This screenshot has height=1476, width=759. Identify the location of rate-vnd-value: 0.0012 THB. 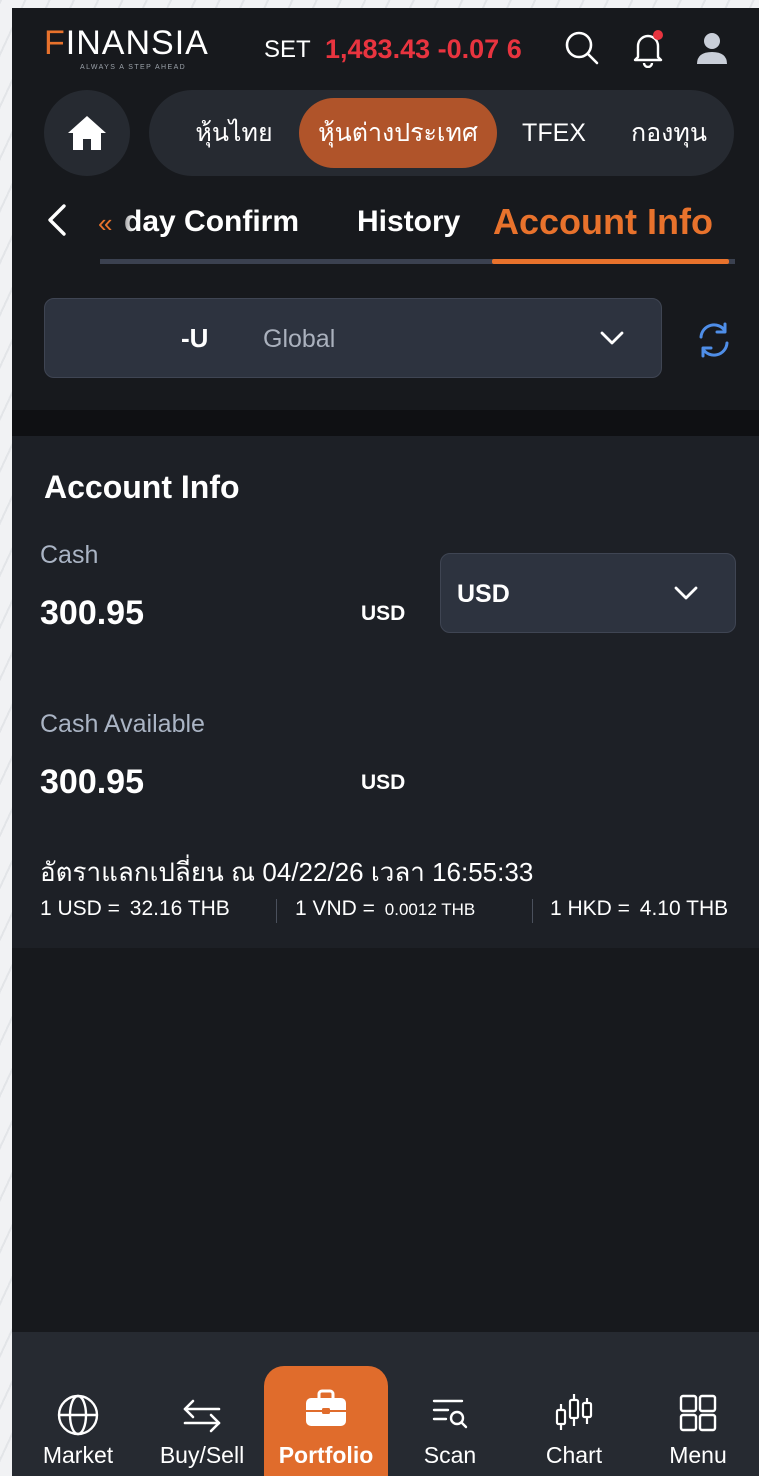
(430, 909).